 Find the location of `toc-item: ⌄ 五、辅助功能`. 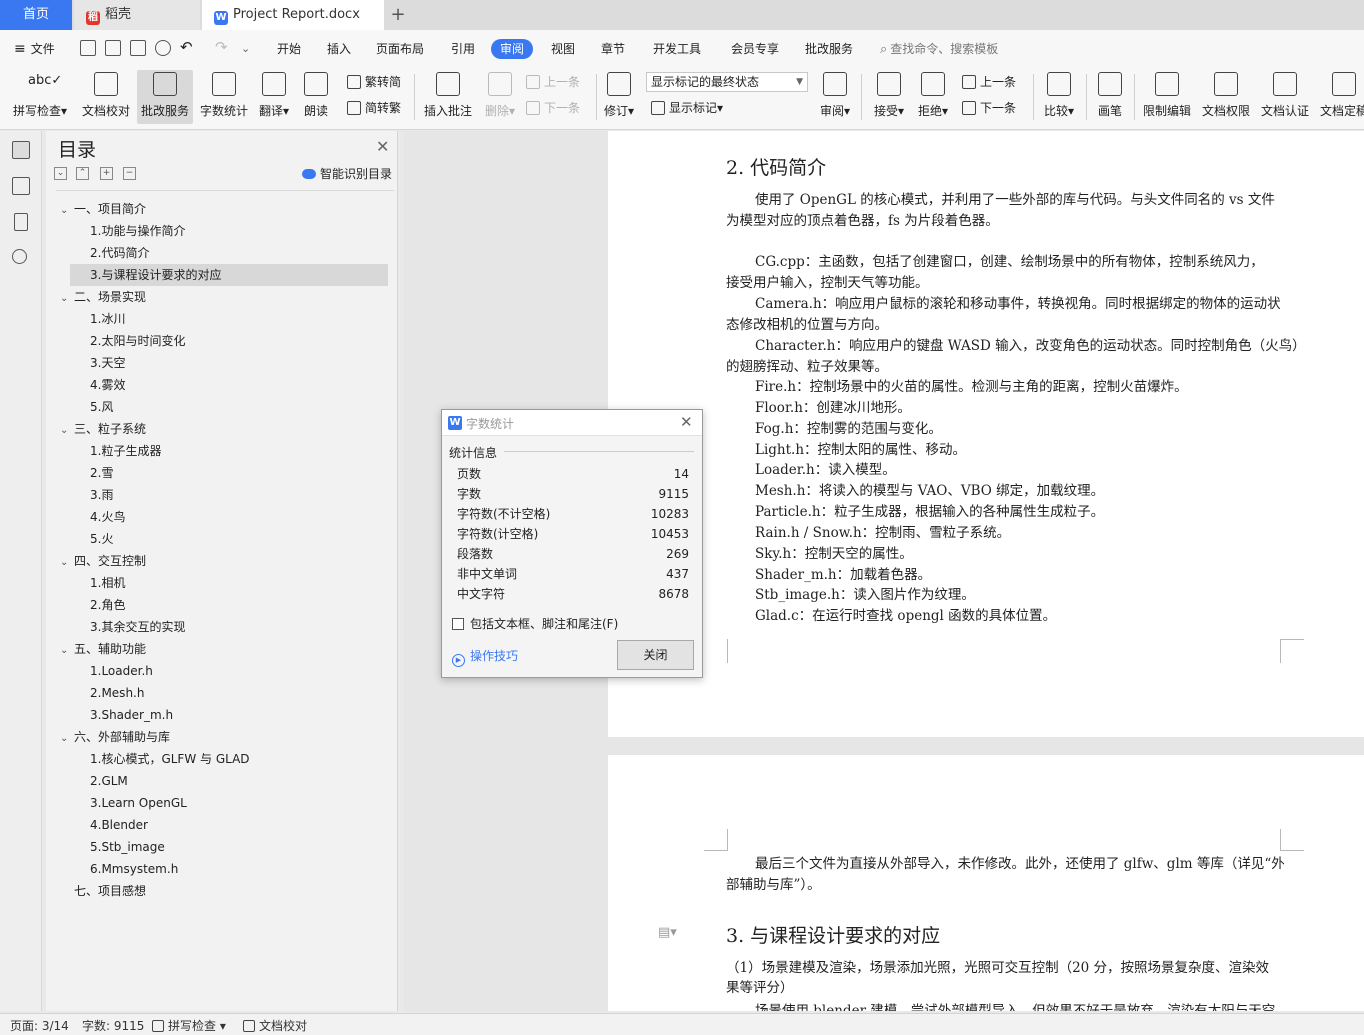

toc-item: ⌄ 五、辅助功能 is located at coordinates (103, 649).